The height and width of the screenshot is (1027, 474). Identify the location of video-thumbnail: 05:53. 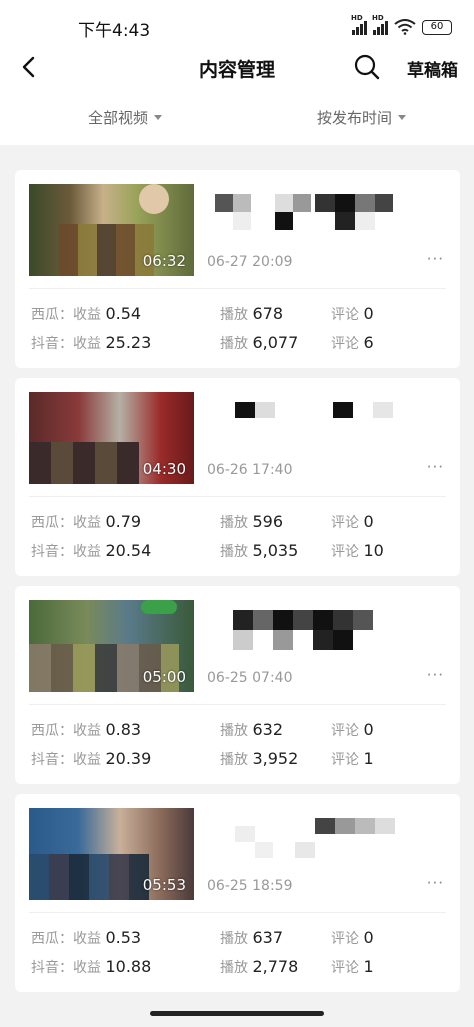
(111, 854).